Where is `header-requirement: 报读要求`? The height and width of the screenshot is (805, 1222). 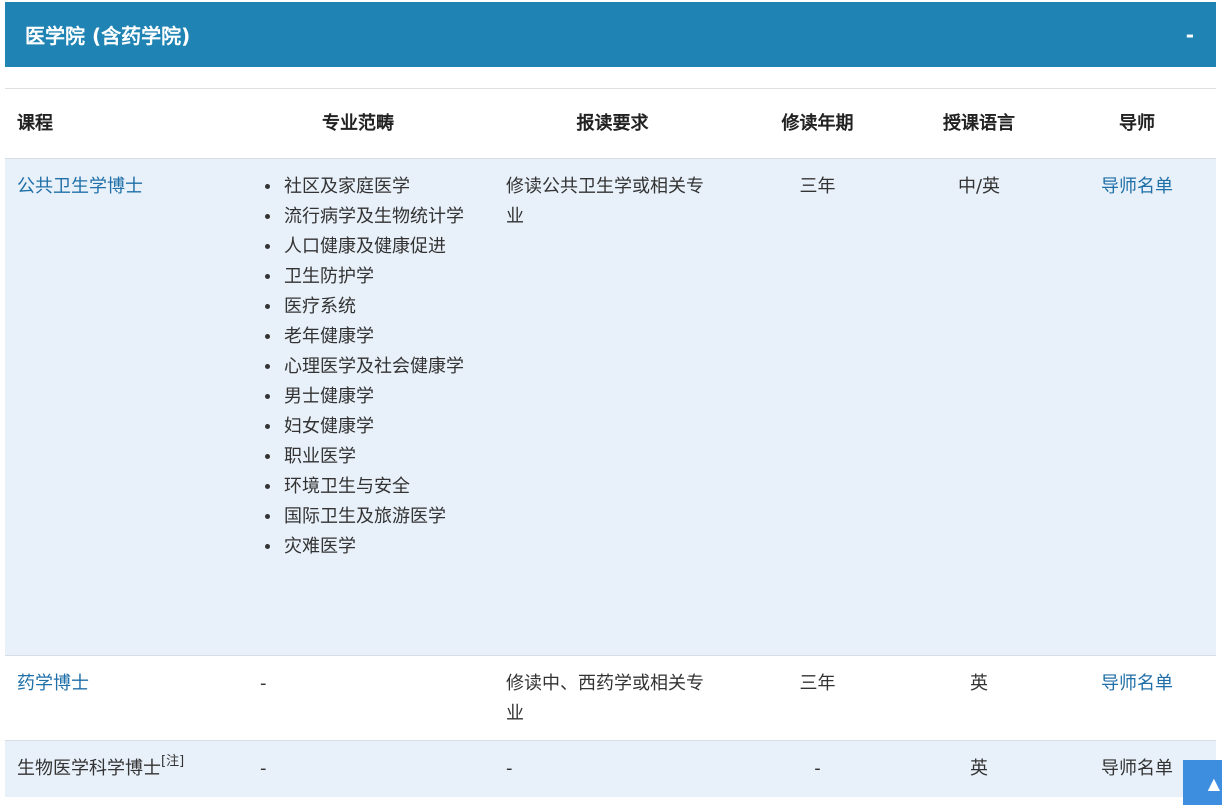 header-requirement: 报读要求 is located at coordinates (612, 123).